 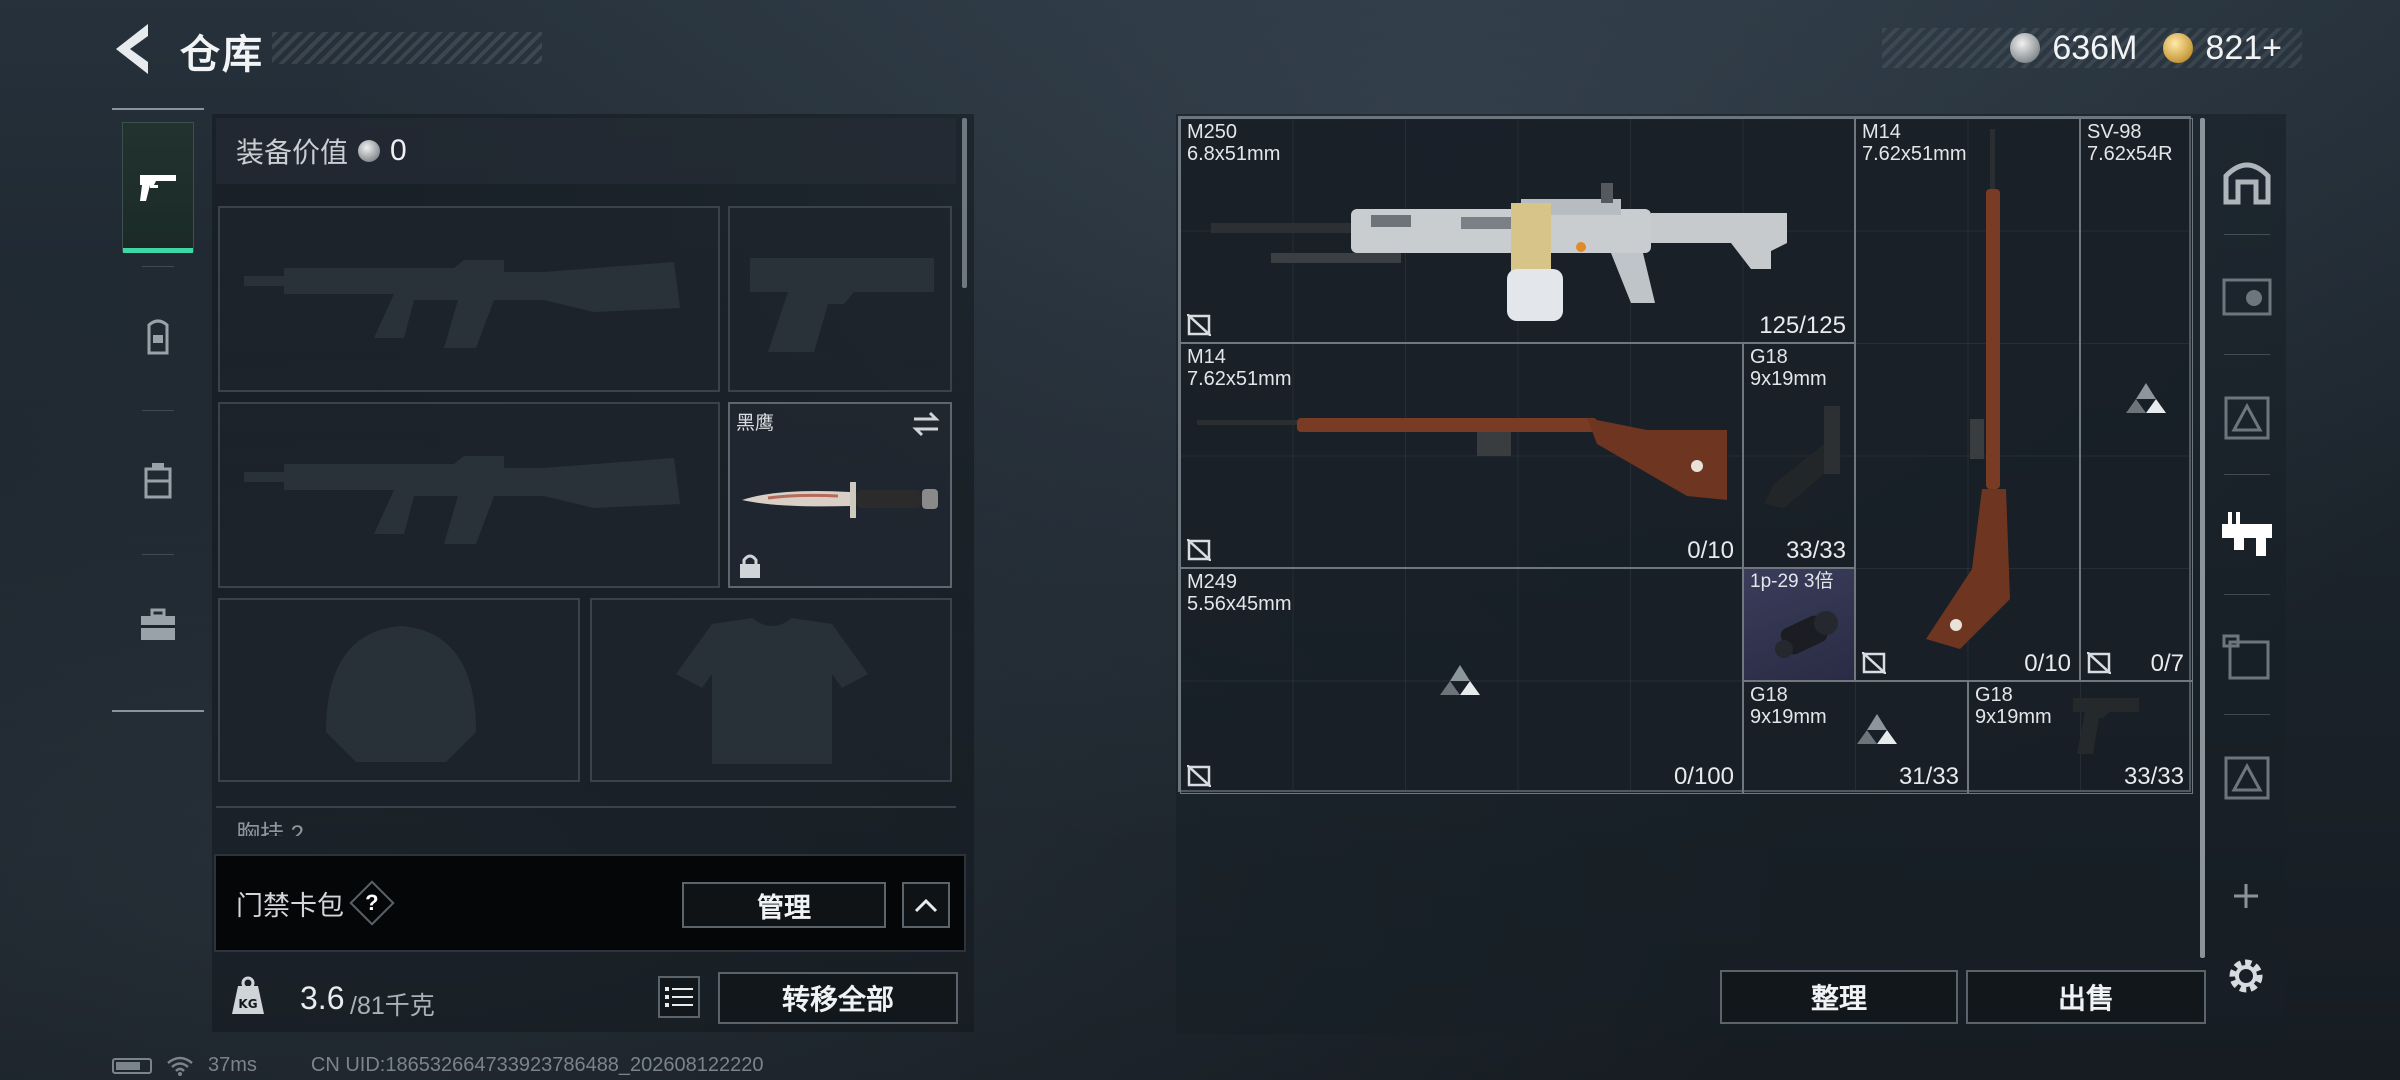 I want to click on stash-item-m14-horizontal: M14 7.62x51mm 0/10, so click(x=1461, y=455).